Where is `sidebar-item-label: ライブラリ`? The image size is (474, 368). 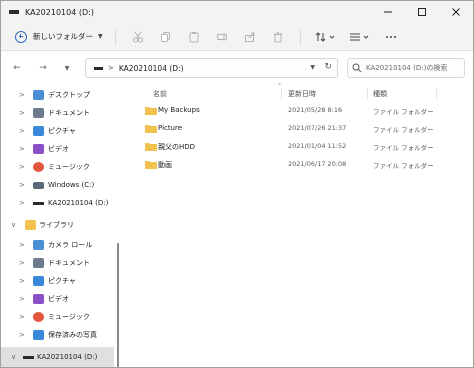 sidebar-item-label: ライブラリ is located at coordinates (56, 225).